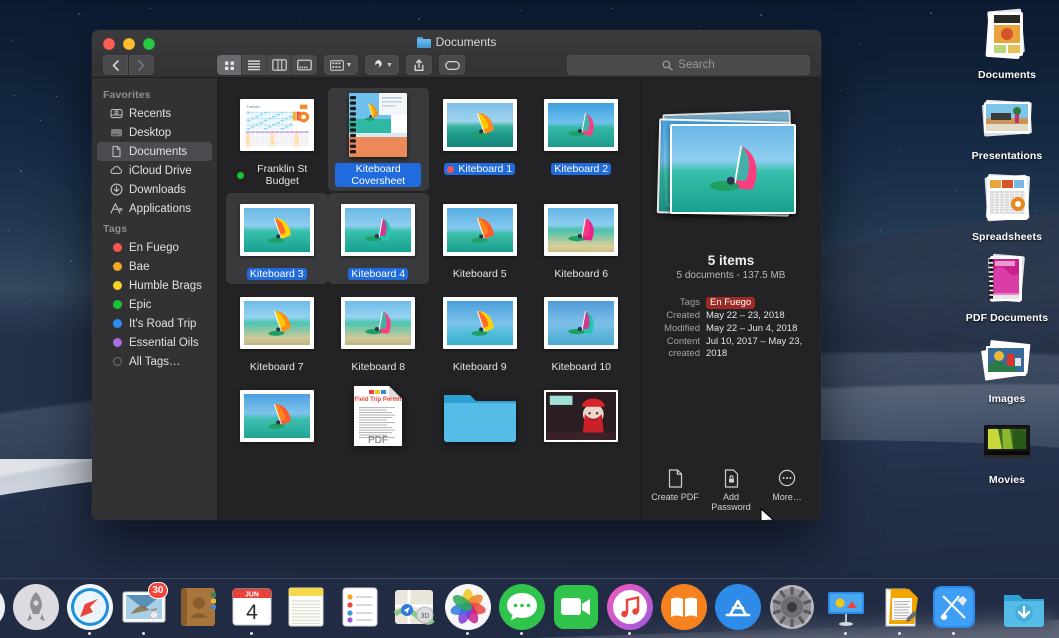  What do you see at coordinates (675, 489) in the screenshot?
I see `create-pdf-button: Create PDF` at bounding box center [675, 489].